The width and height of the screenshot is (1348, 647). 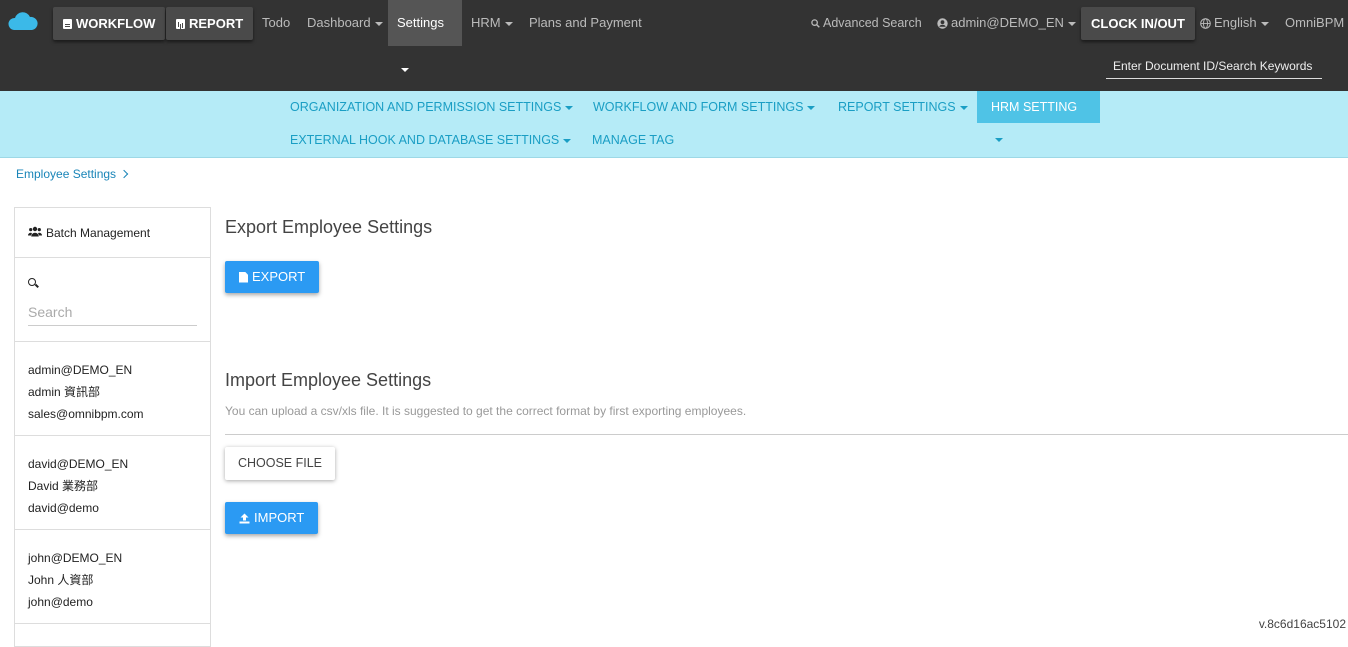 I want to click on employee-name: John 人資部, so click(x=61, y=580).